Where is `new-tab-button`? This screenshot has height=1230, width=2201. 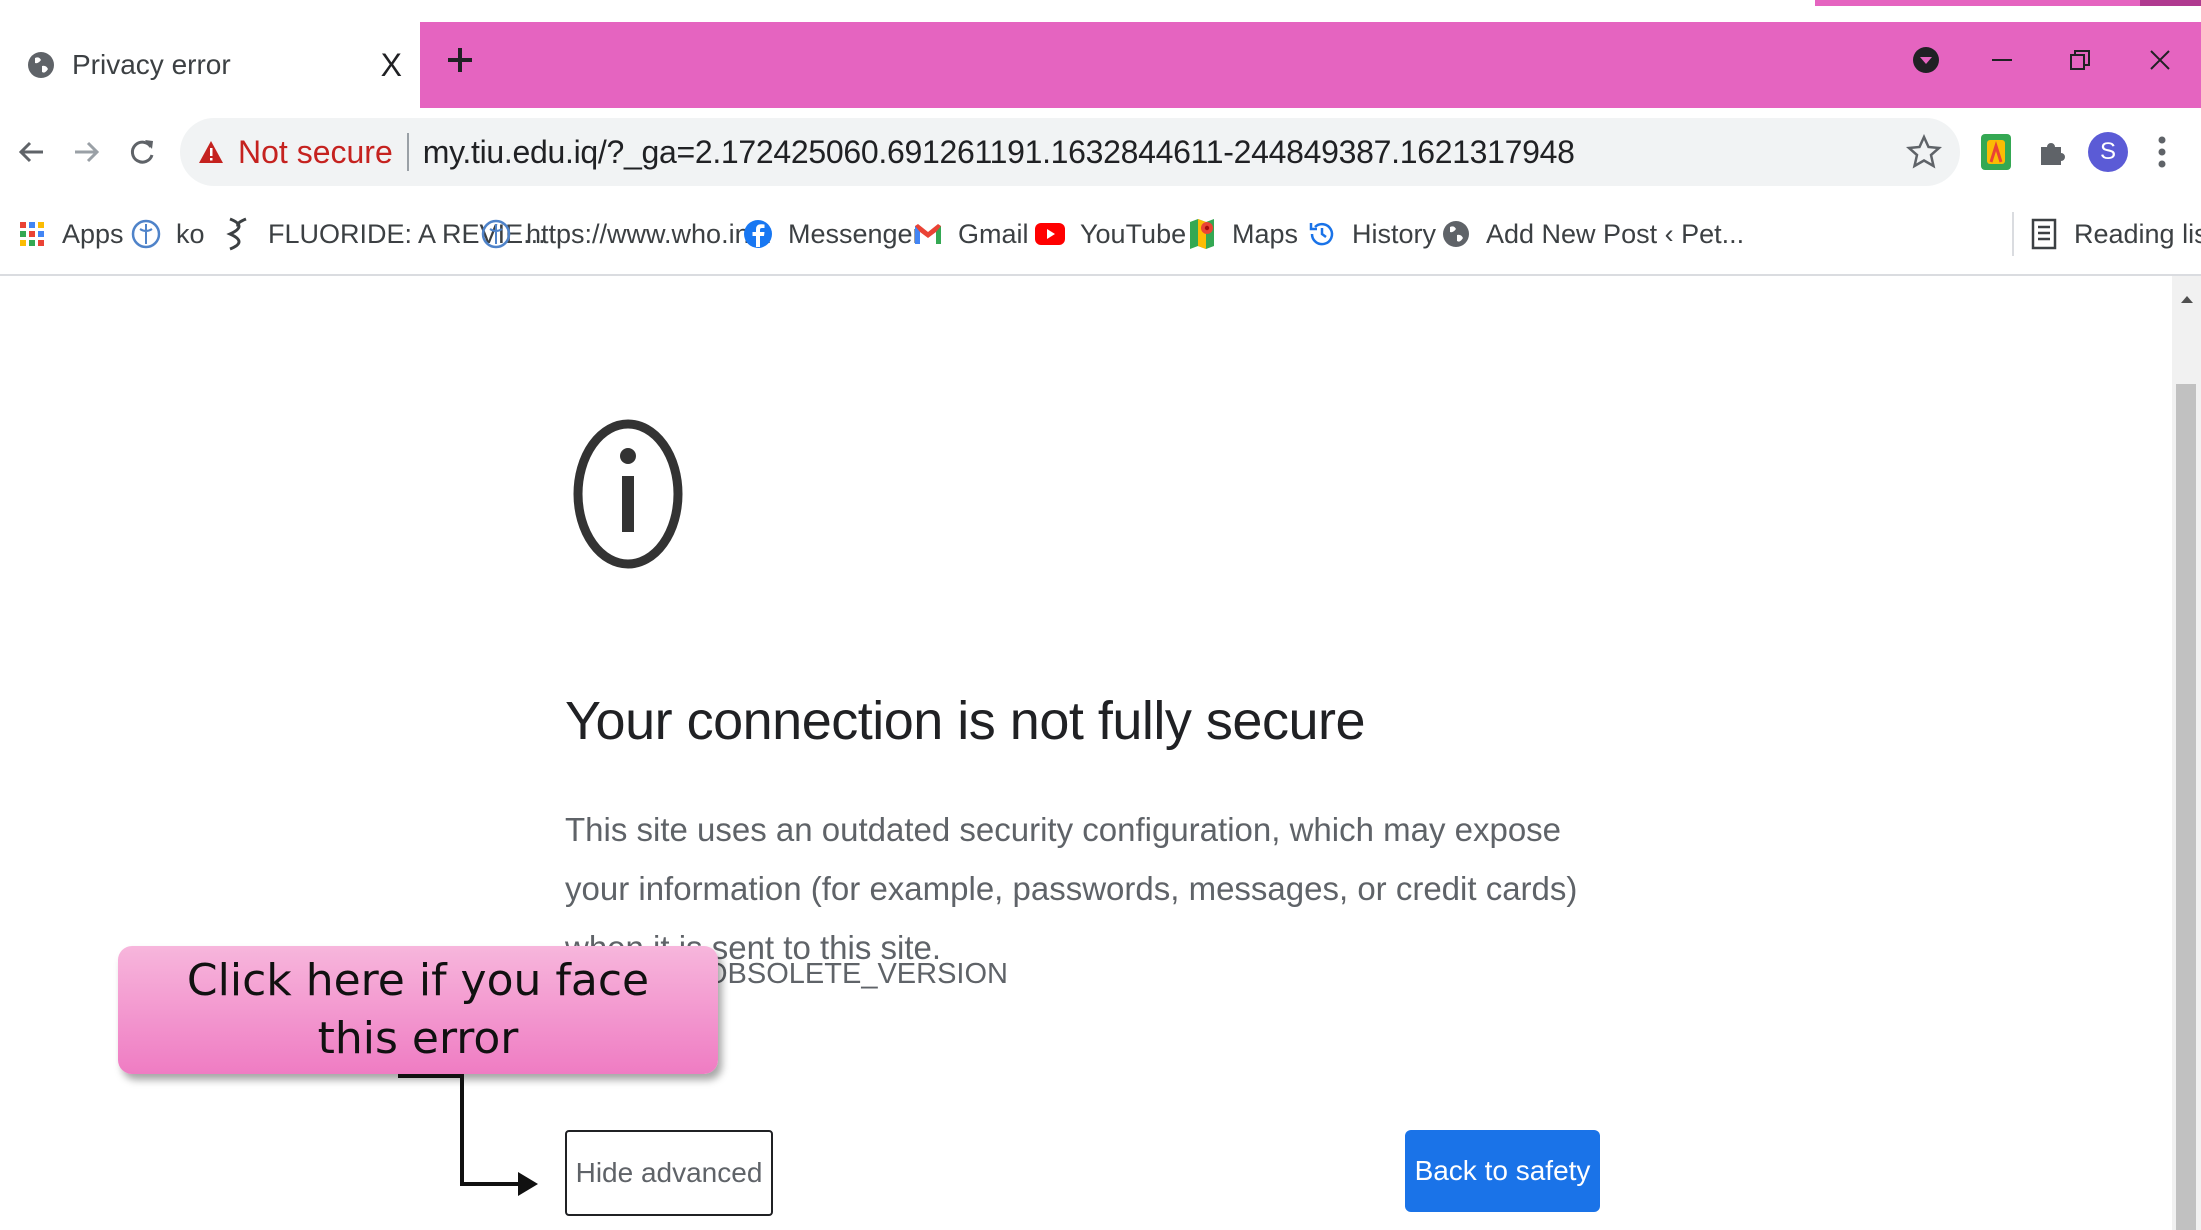
new-tab-button is located at coordinates (460, 60).